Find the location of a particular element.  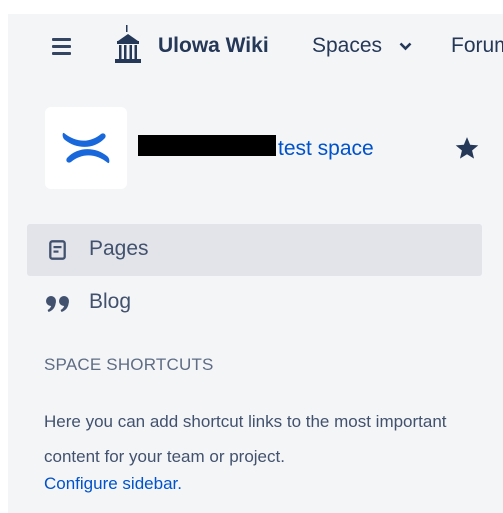

space-logo is located at coordinates (86, 148).